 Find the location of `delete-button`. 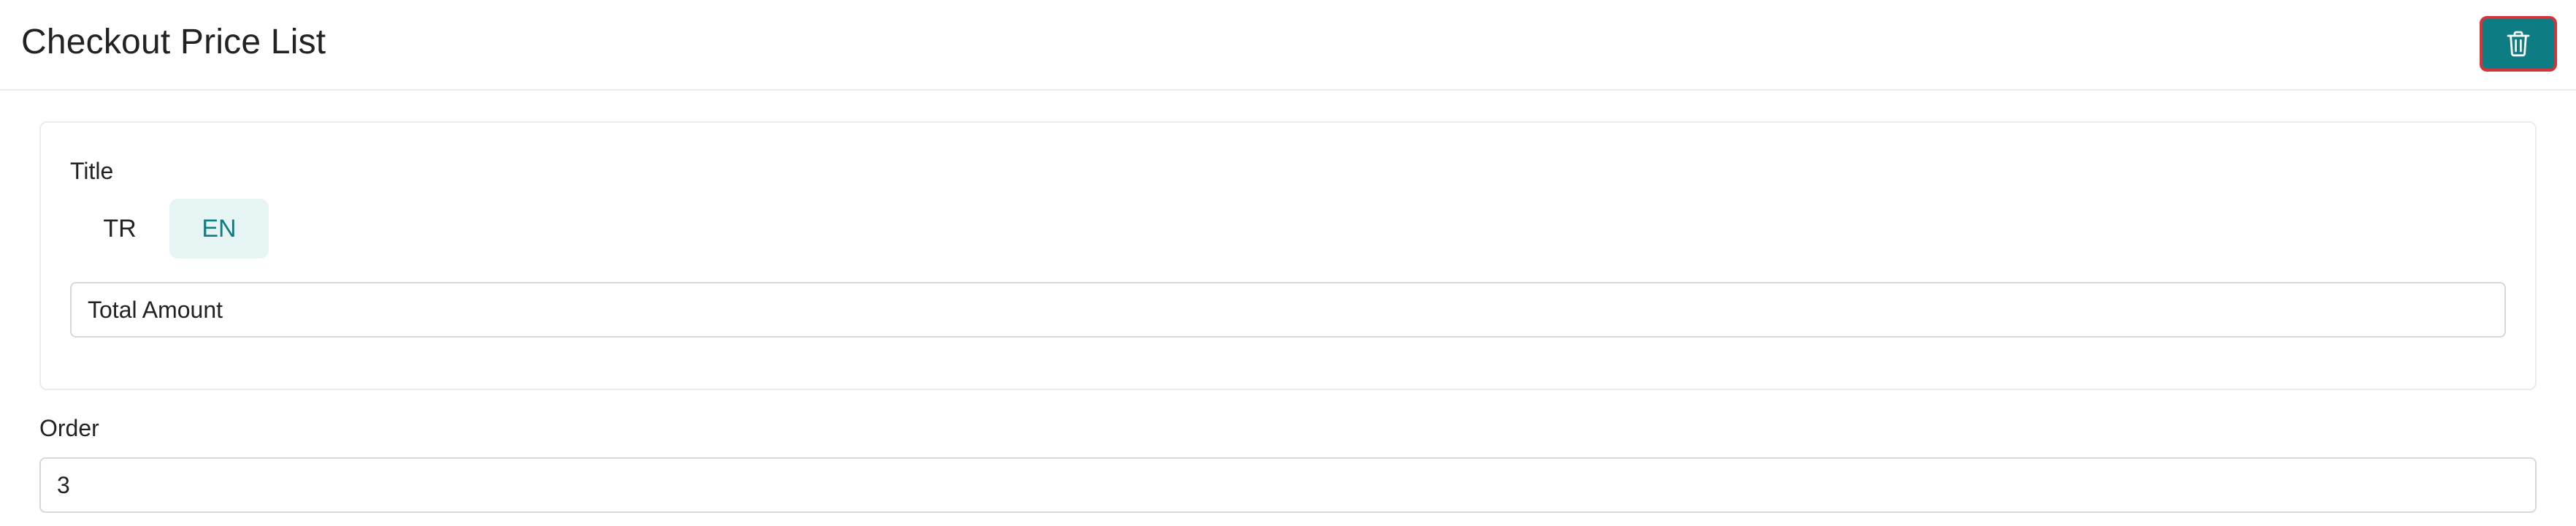

delete-button is located at coordinates (2518, 44).